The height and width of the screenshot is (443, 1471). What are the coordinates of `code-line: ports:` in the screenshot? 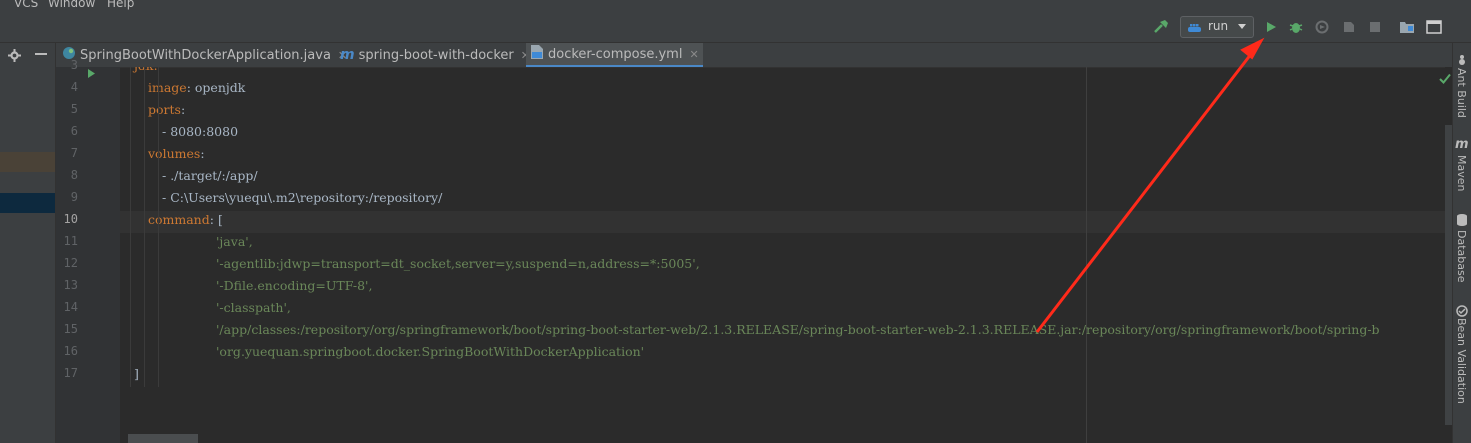 It's located at (166, 109).